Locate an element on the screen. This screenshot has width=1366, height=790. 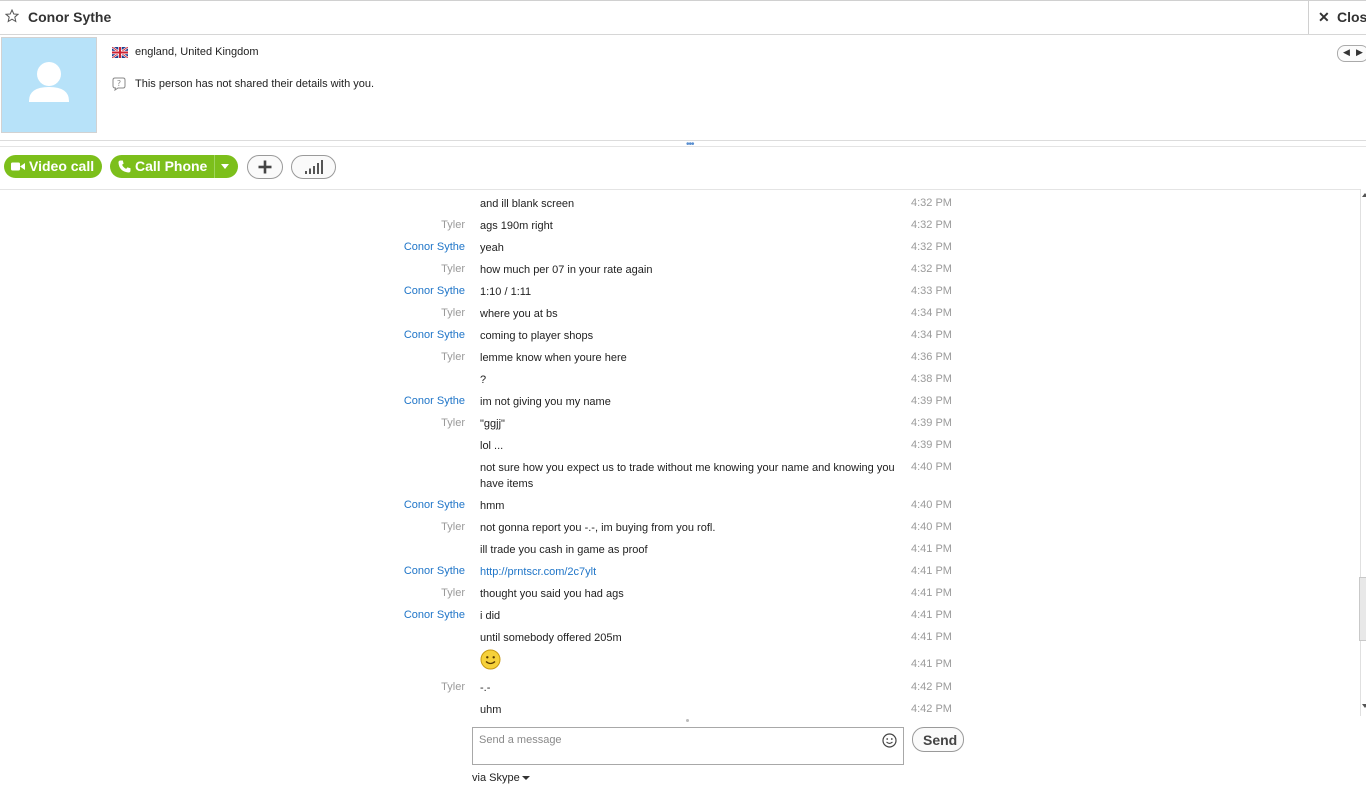
message-text: "ggjj" is located at coordinates (492, 424).